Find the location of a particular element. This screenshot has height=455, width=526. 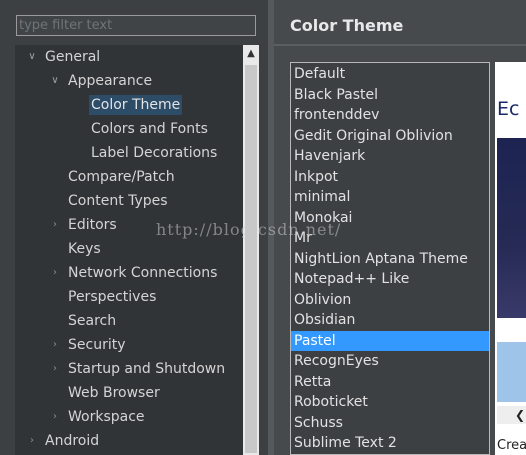

theme-list-item: NightLion Aptana Theme is located at coordinates (390, 259).